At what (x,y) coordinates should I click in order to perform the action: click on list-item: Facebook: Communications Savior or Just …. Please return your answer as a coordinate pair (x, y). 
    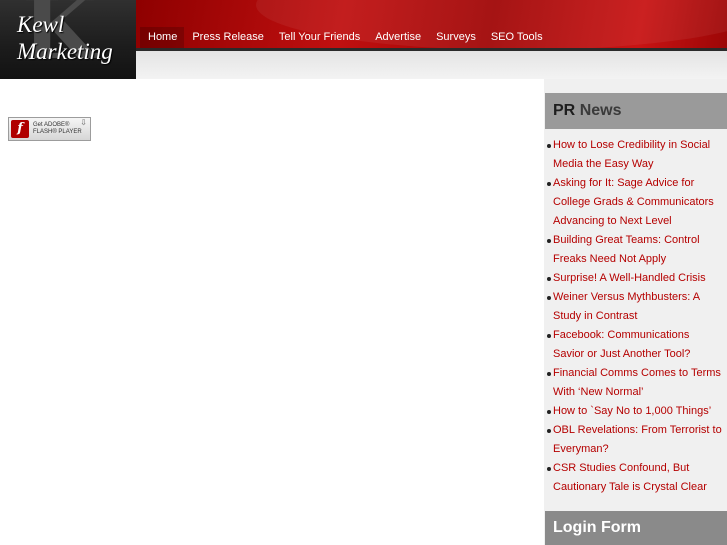
    Looking at the image, I should click on (637, 345).